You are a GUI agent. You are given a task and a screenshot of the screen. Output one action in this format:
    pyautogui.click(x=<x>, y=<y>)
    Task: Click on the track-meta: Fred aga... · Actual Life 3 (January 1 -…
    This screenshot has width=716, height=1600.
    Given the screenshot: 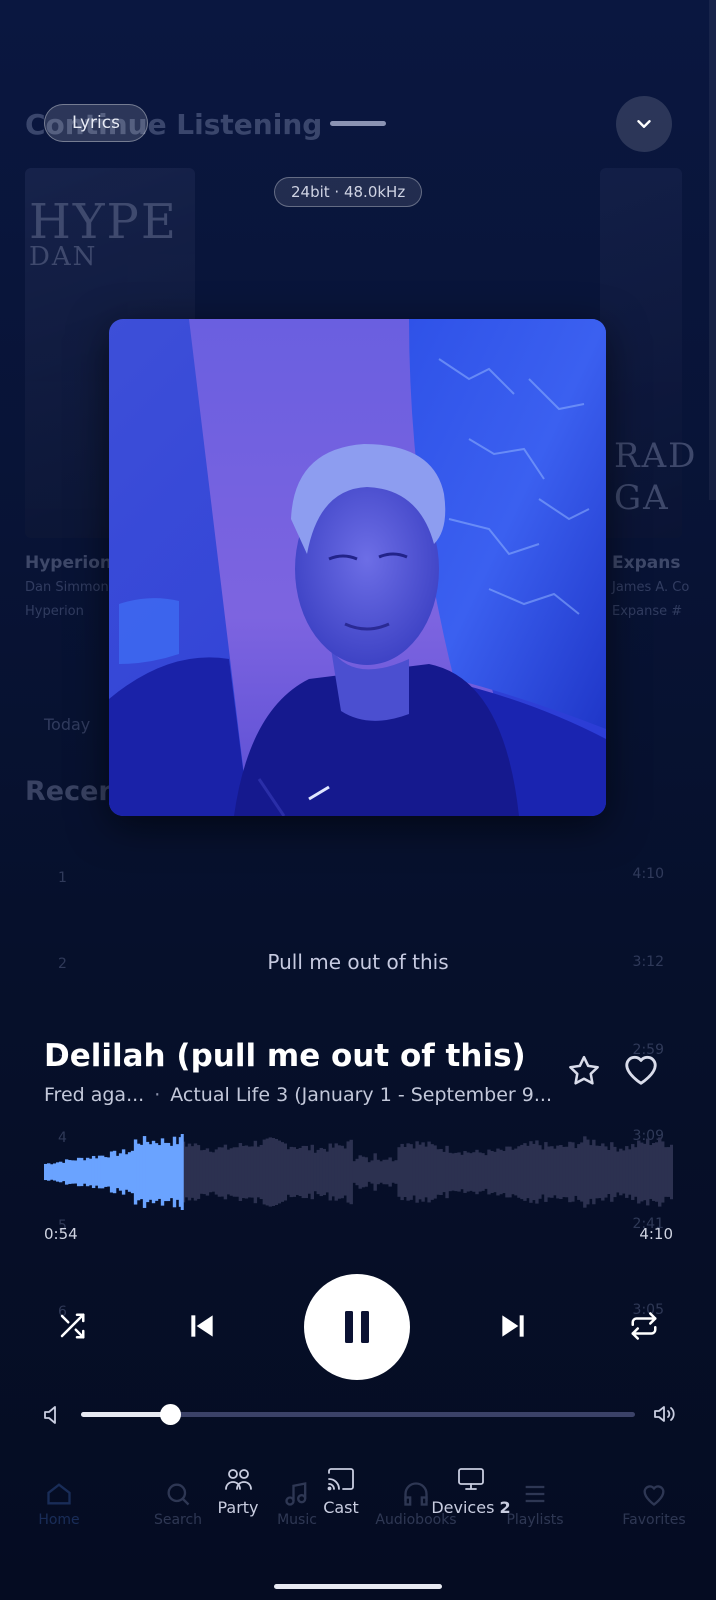 What is the action you would take?
    pyautogui.click(x=298, y=1095)
    